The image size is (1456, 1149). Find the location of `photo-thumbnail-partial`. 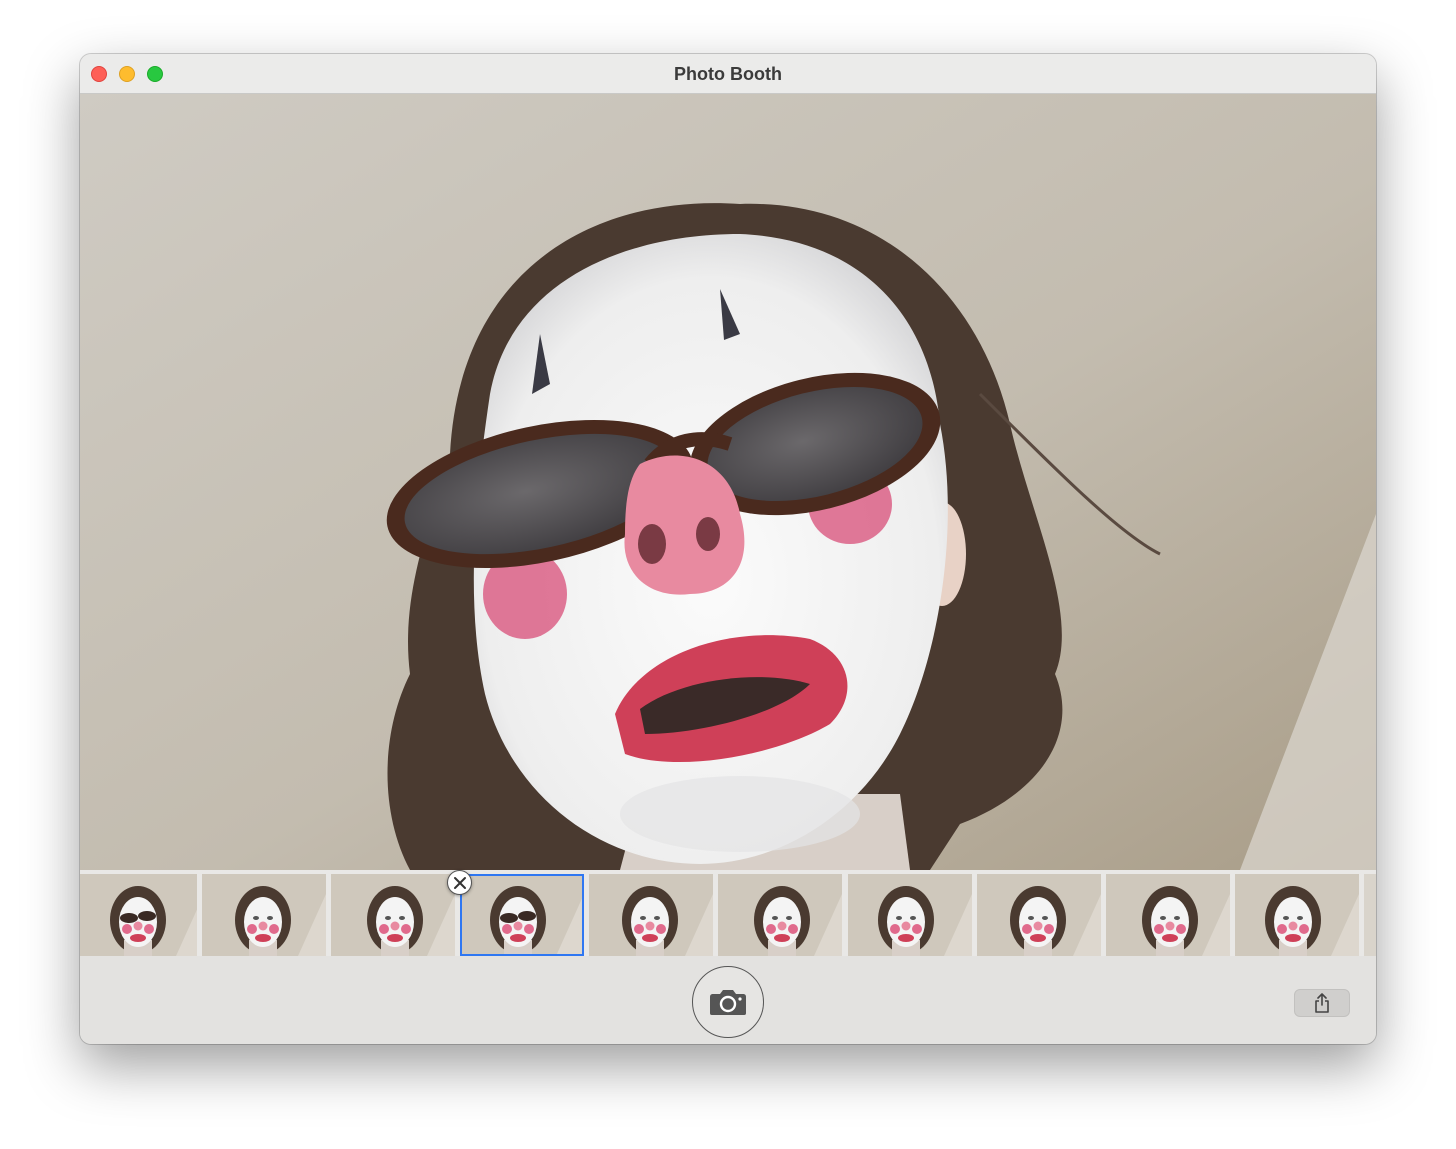

photo-thumbnail-partial is located at coordinates (1370, 915).